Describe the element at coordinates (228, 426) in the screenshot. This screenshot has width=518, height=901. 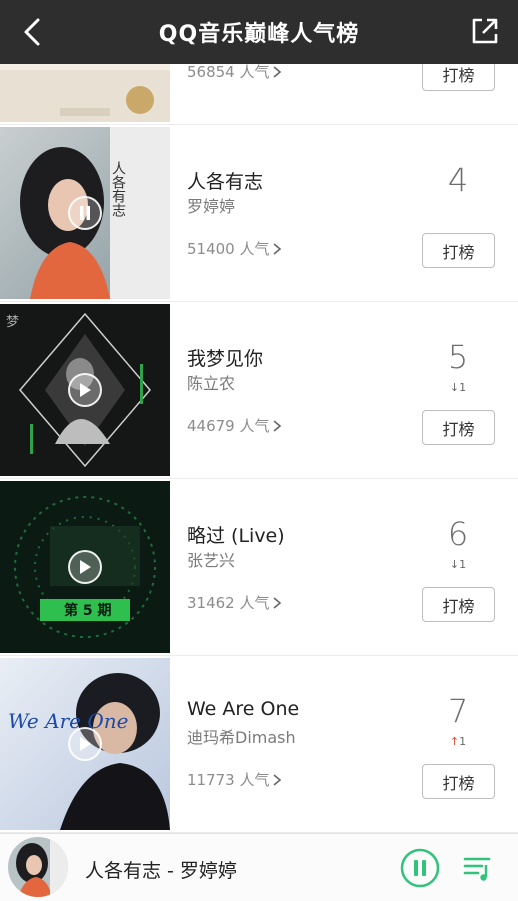
I see `popularity-value: 44679 人气` at that location.